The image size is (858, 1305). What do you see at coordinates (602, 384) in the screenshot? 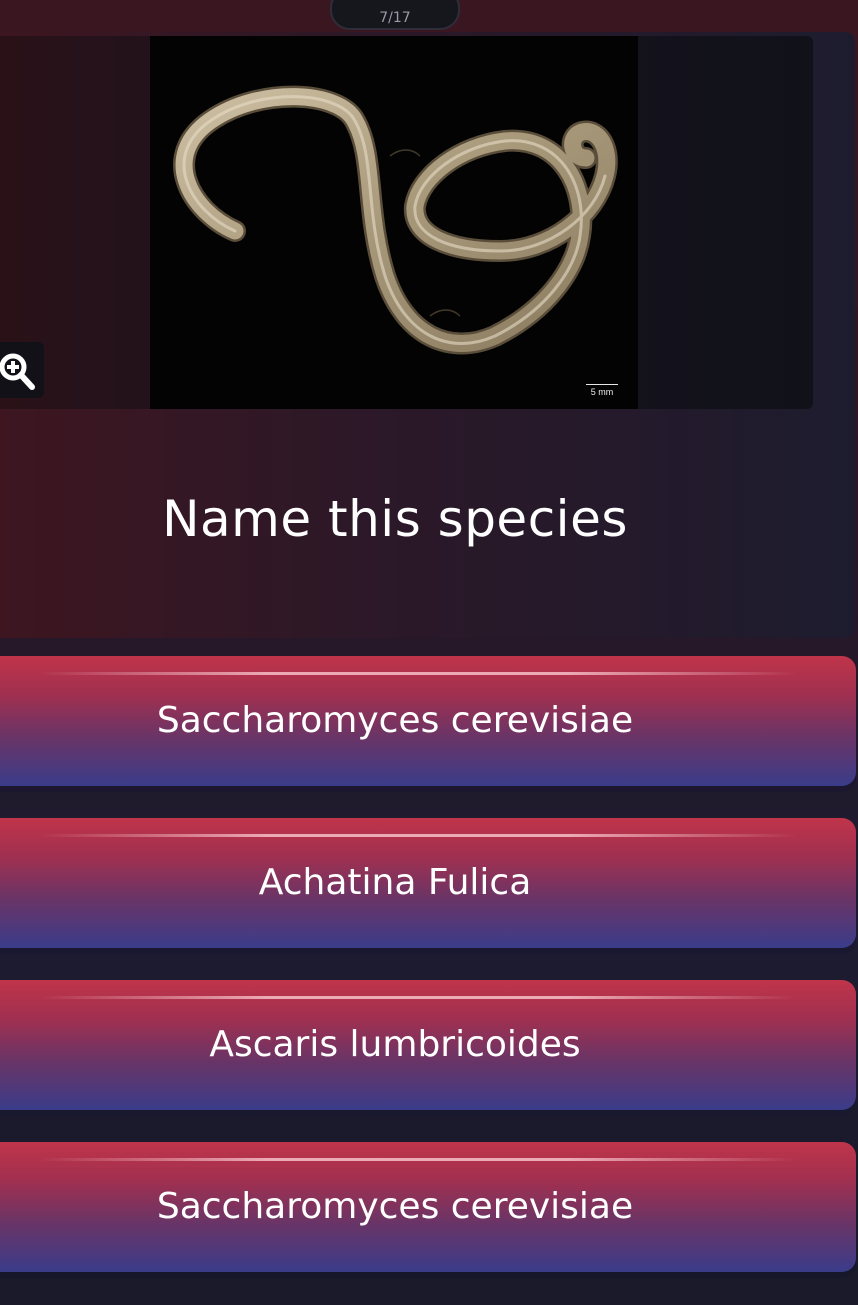
I see `scale-bar-line` at bounding box center [602, 384].